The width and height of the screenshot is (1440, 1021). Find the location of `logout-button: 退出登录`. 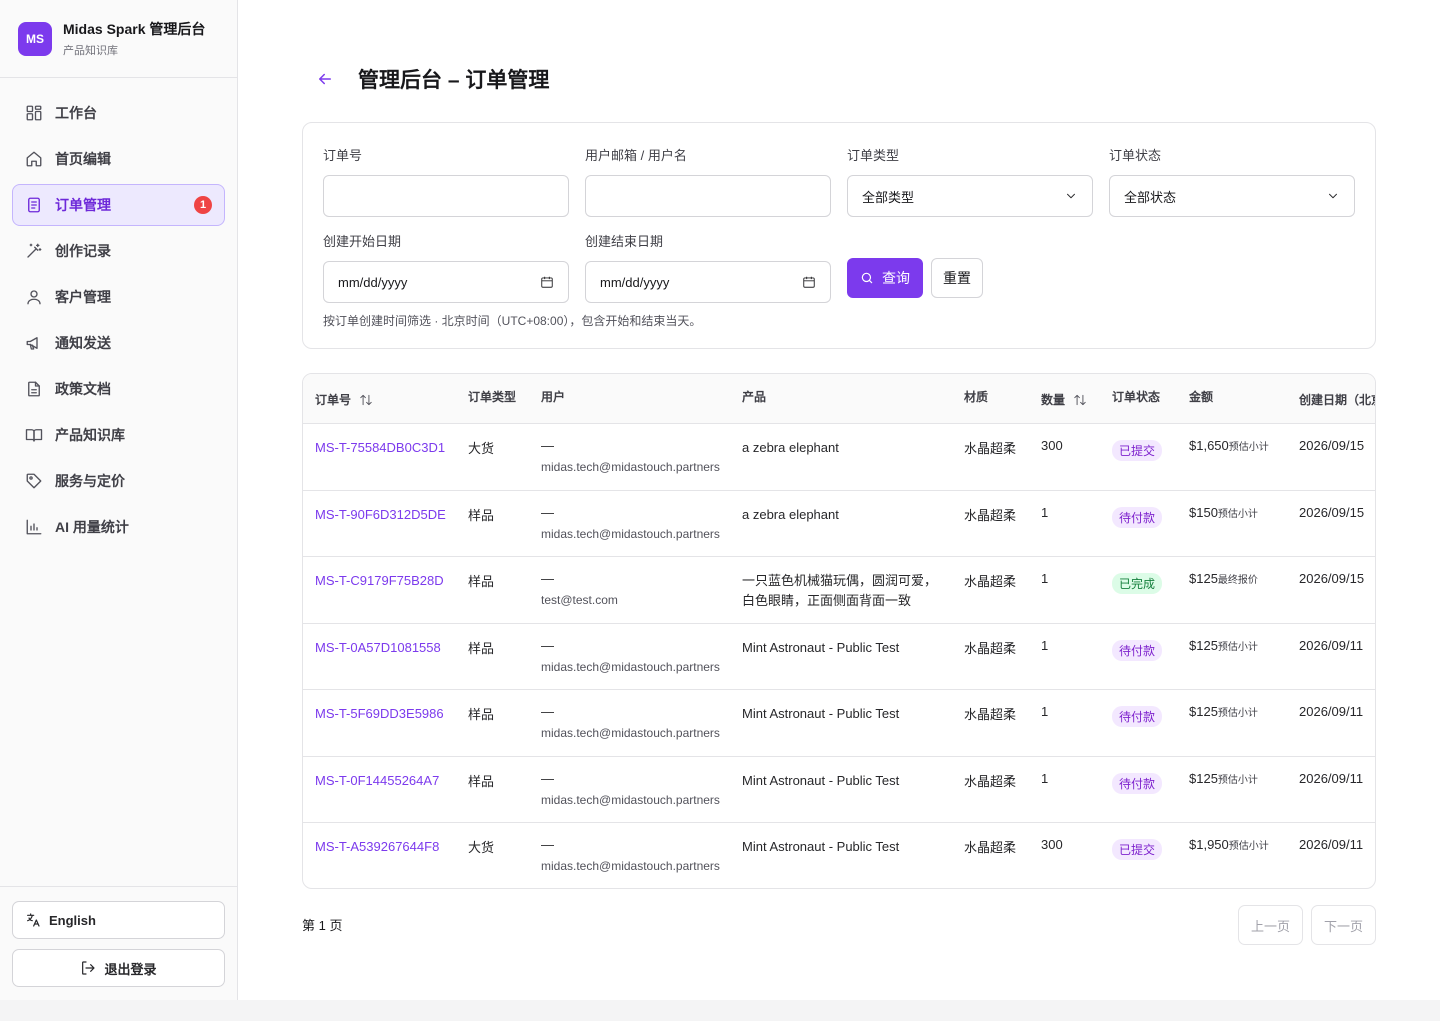

logout-button: 退出登录 is located at coordinates (118, 968).